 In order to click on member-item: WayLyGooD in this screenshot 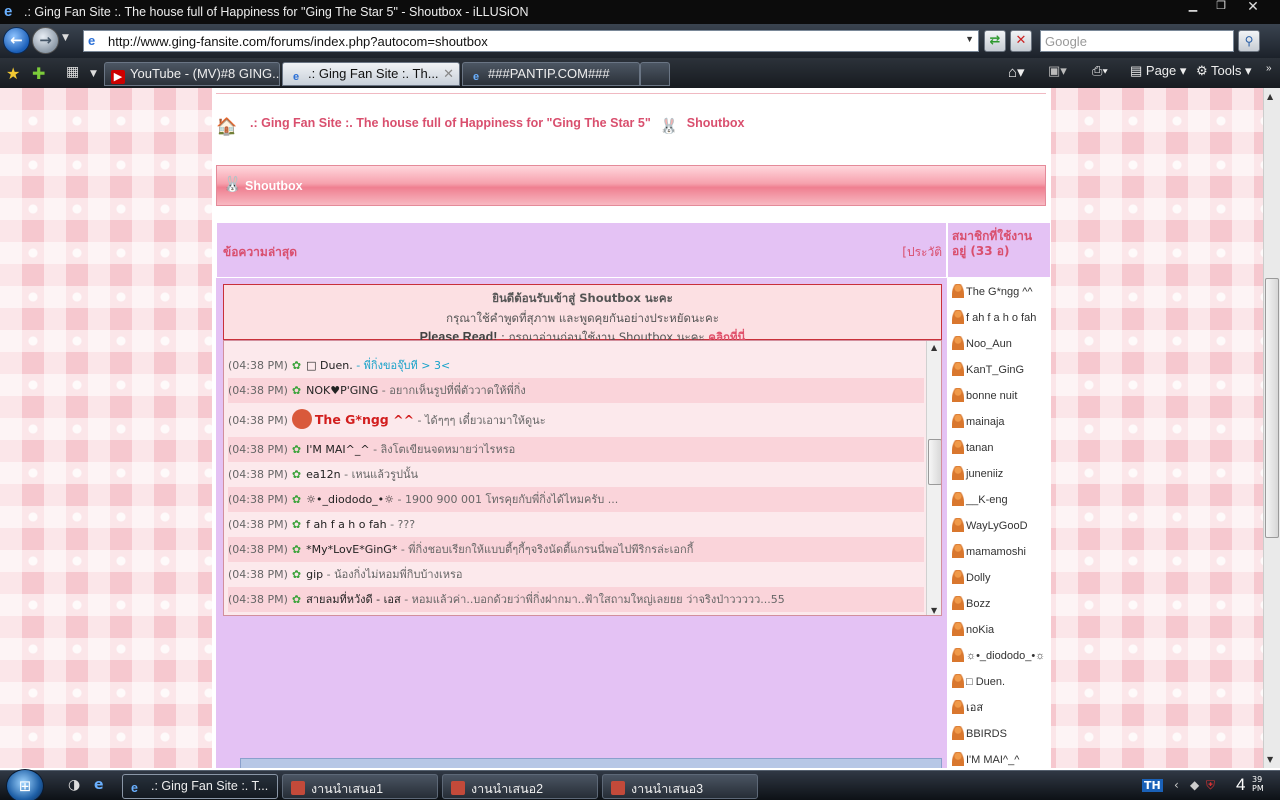, I will do `click(990, 526)`.